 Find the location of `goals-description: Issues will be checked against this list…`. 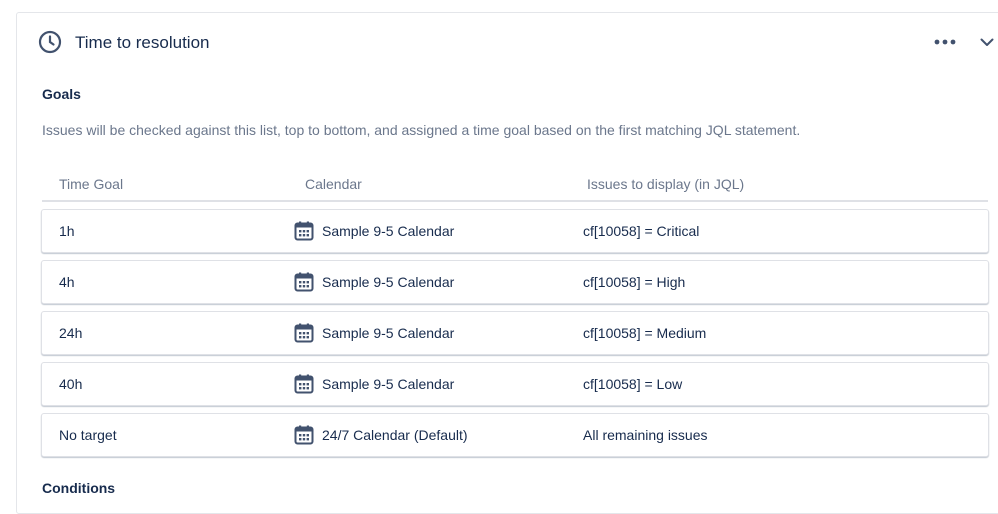

goals-description: Issues will be checked against this list… is located at coordinates (421, 130).